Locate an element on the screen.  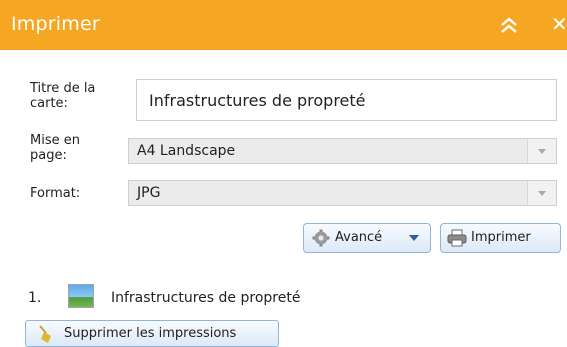
map-title-label: Titre de la carte: is located at coordinates (63, 96).